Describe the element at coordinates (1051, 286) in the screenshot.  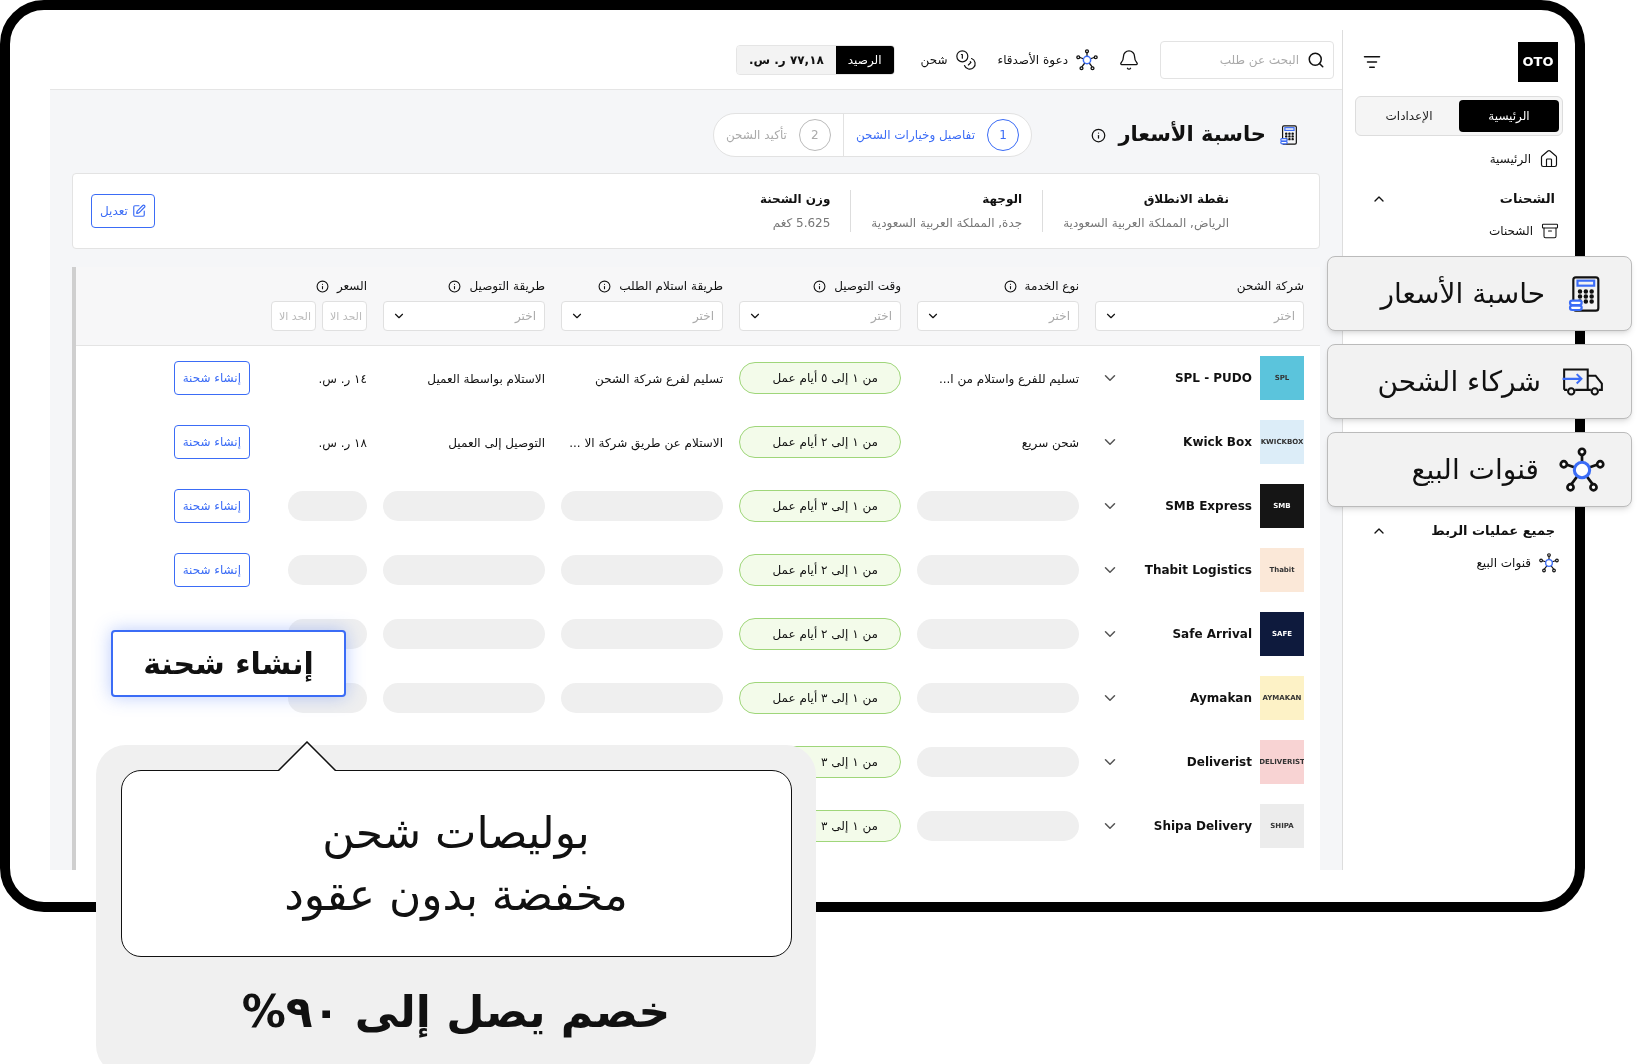
I see `column-header: نوع الخدمة` at that location.